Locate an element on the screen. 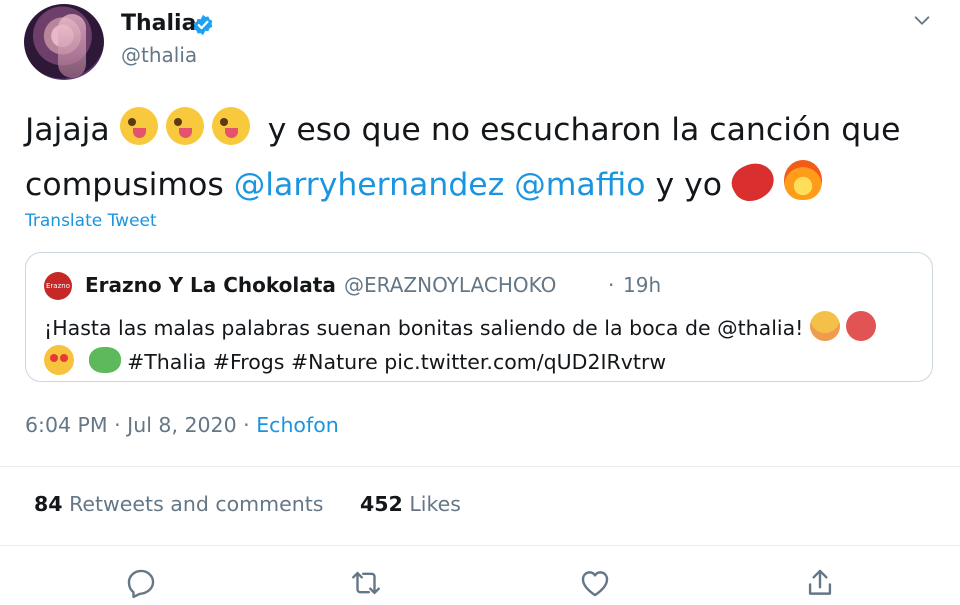 Image resolution: width=960 pixels, height=605 pixels. smiling-face-with-hearts-emoji is located at coordinates (824, 326).